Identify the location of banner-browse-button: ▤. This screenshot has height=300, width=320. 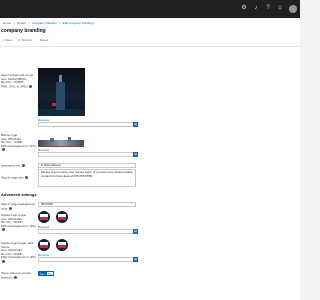
(135, 154).